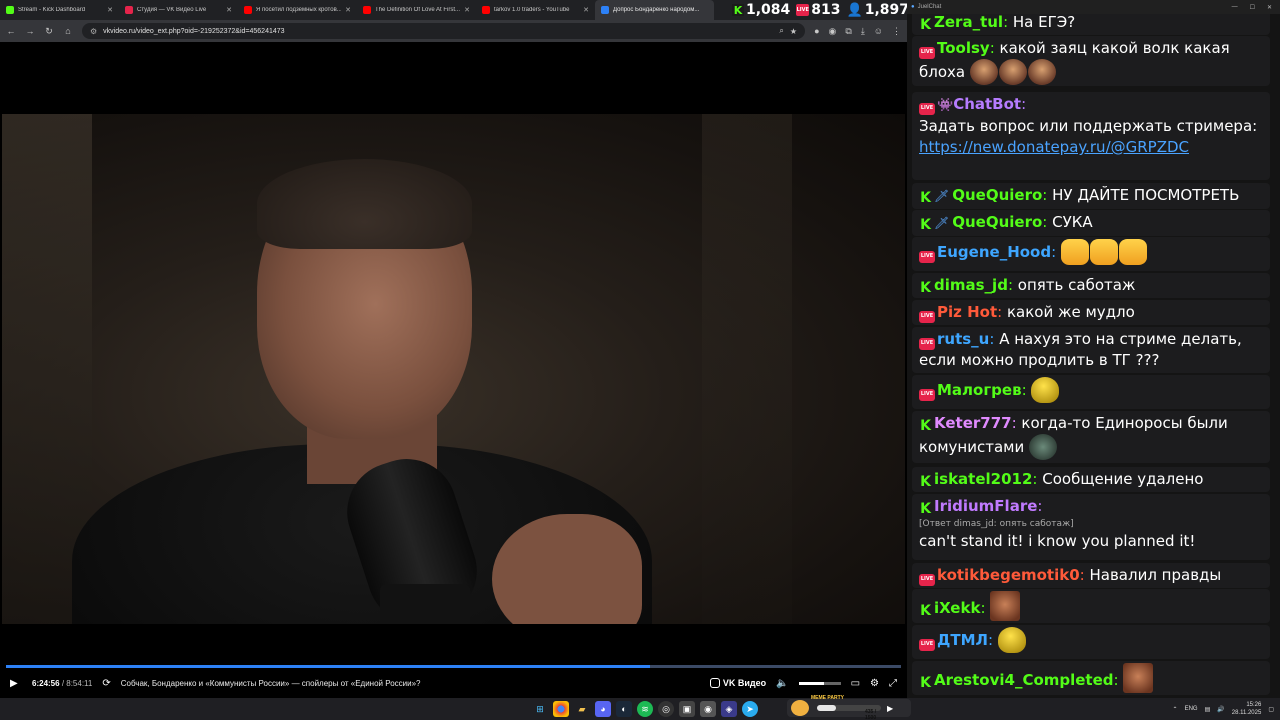  Describe the element at coordinates (737, 683) in the screenshot. I see `vk-video-brand: VK Видео` at that location.